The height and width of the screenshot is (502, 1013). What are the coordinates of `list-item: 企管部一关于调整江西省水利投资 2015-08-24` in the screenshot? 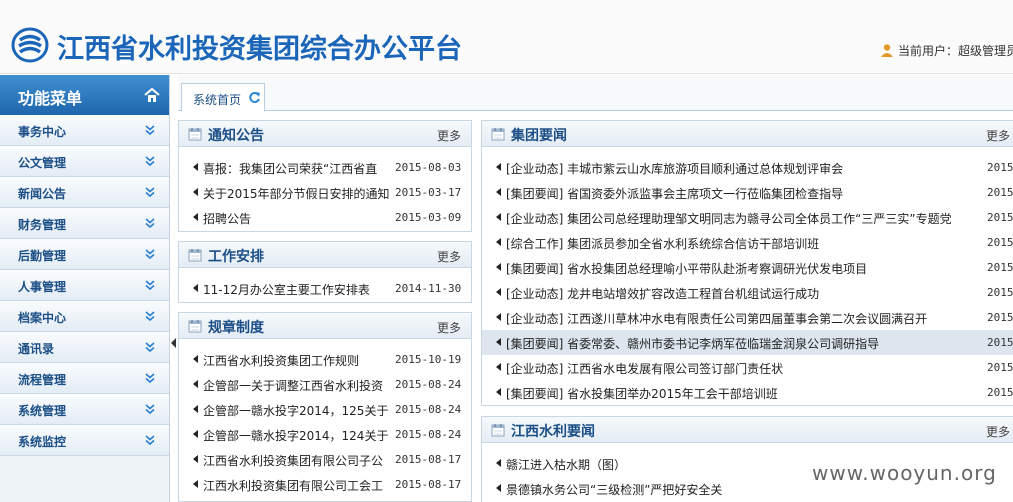 It's located at (325, 384).